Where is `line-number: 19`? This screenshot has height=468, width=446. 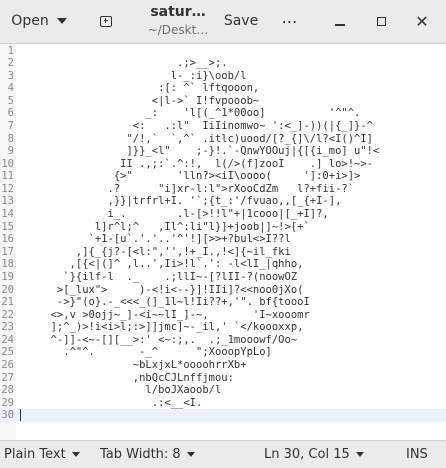
line-number: 19 is located at coordinates (7, 276).